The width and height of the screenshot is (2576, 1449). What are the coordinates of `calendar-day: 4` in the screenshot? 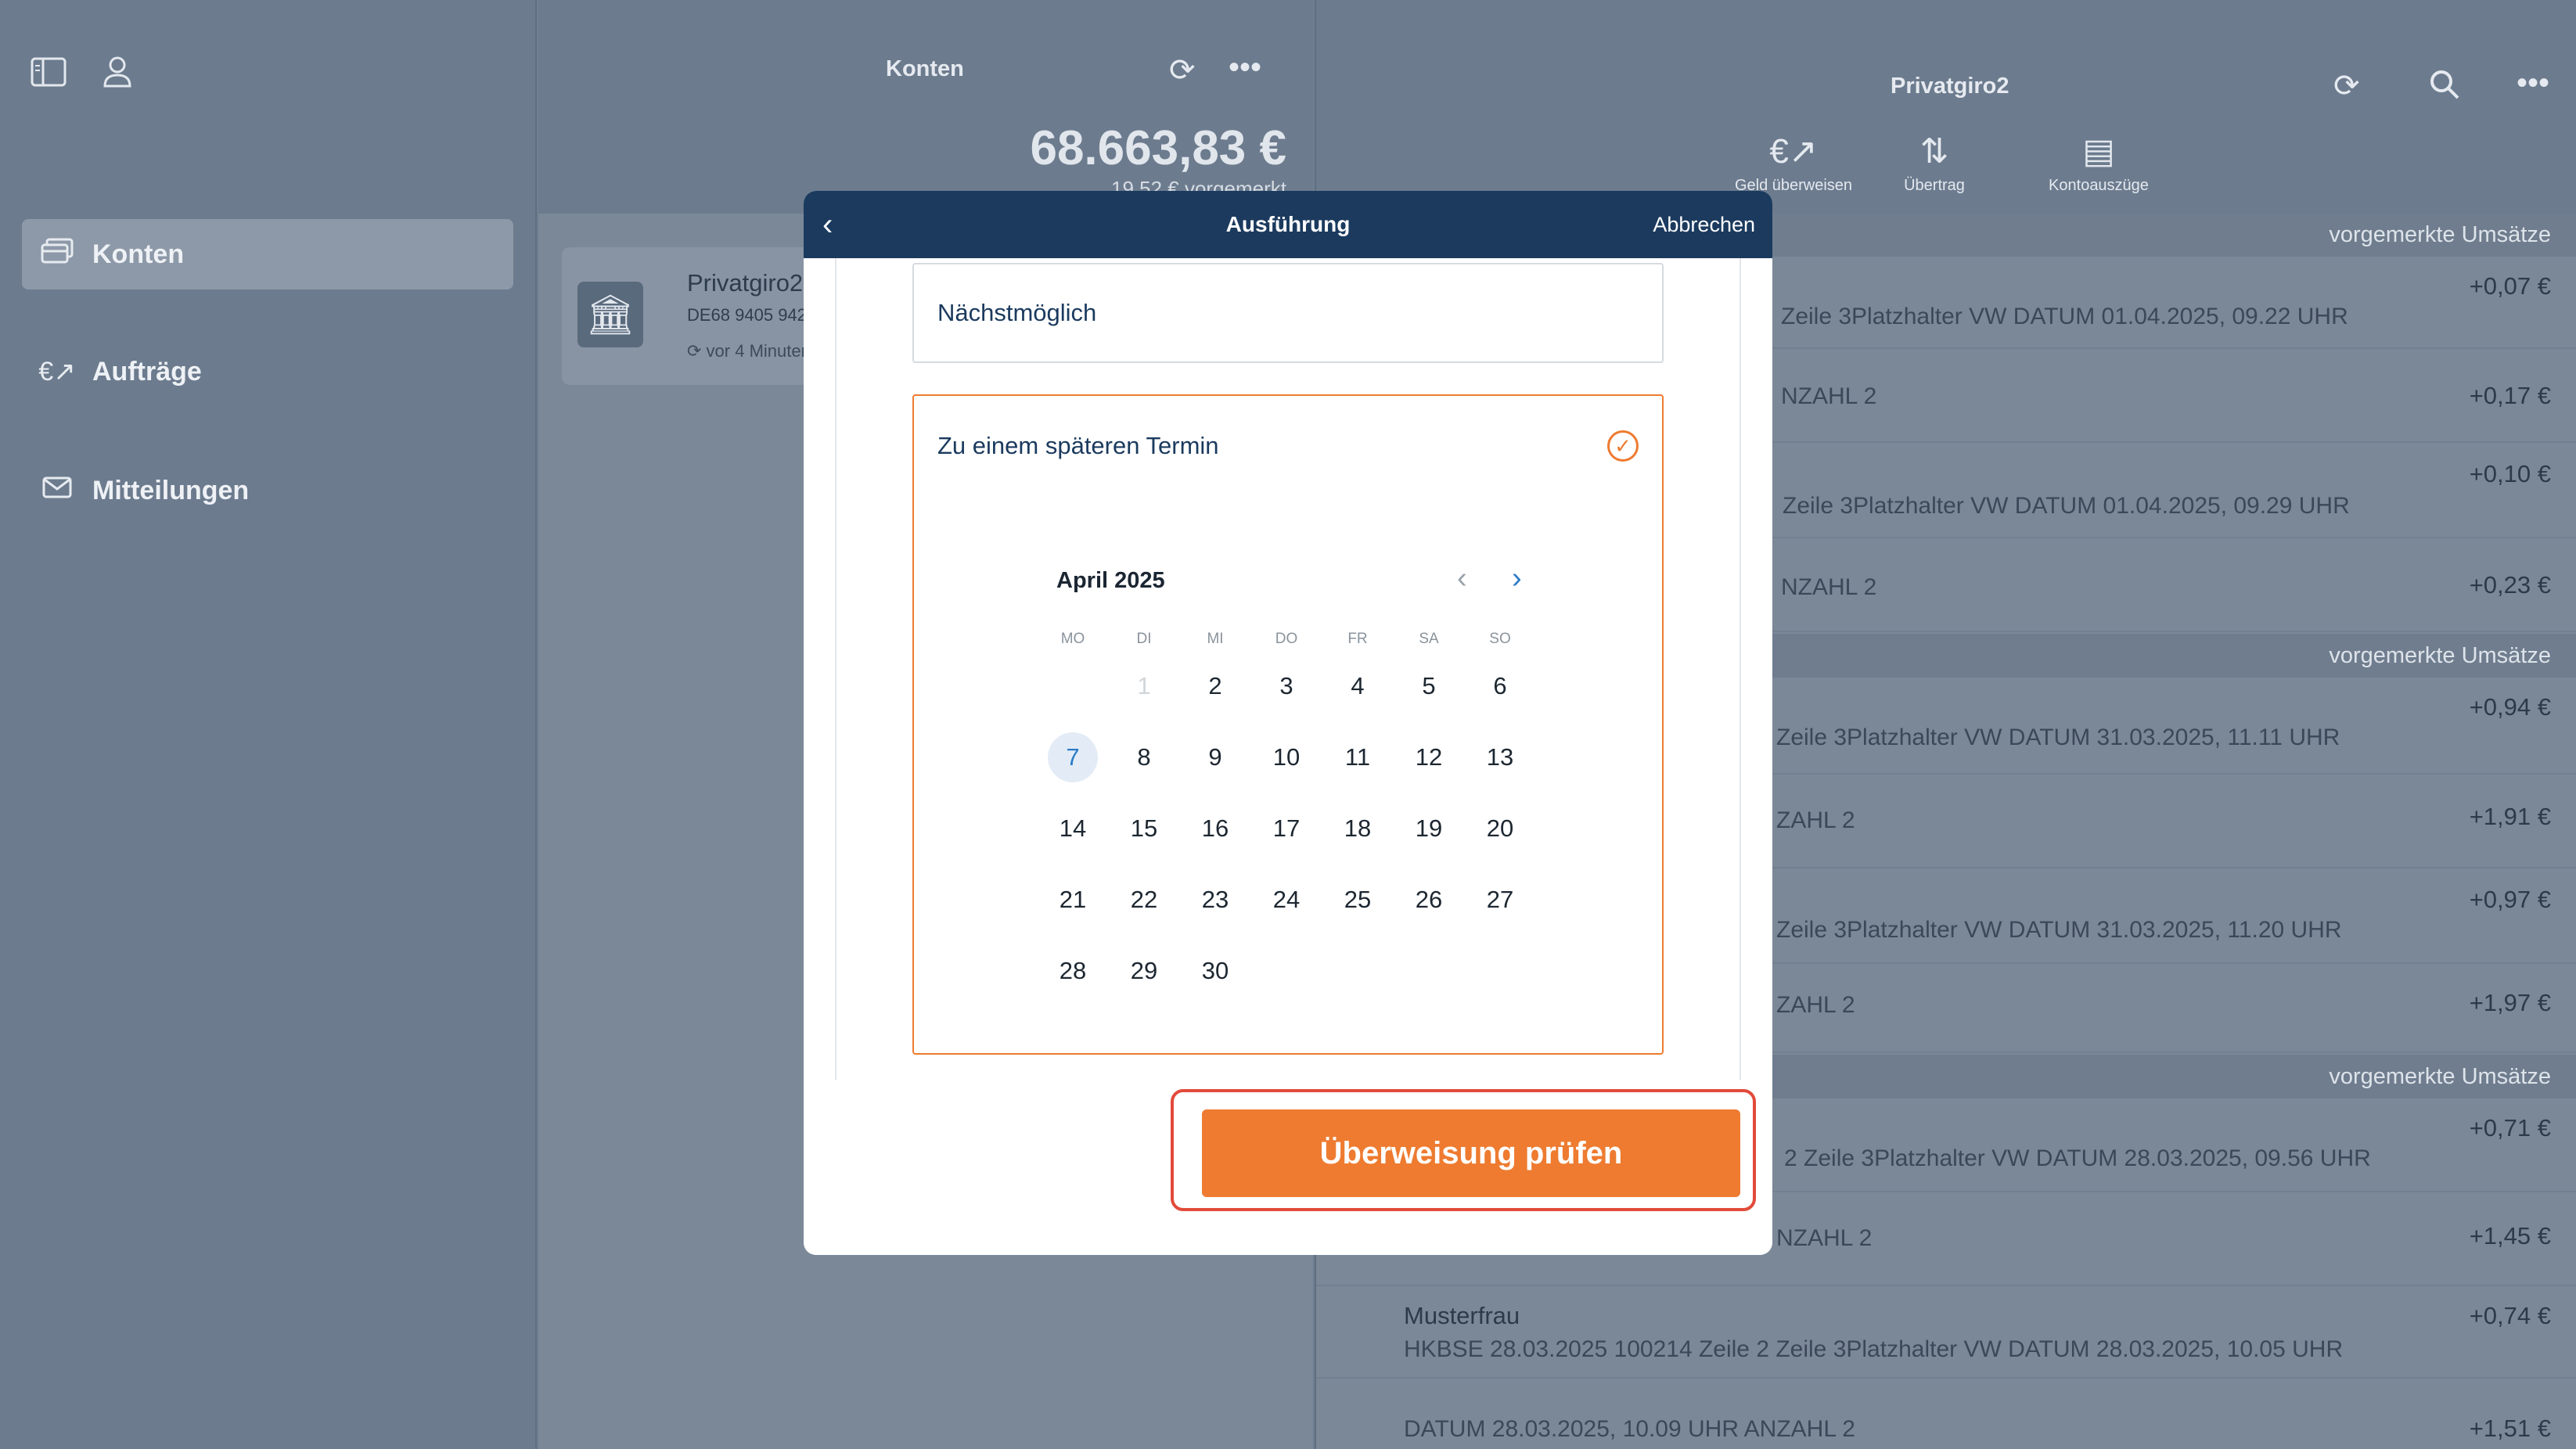 It's located at (1358, 686).